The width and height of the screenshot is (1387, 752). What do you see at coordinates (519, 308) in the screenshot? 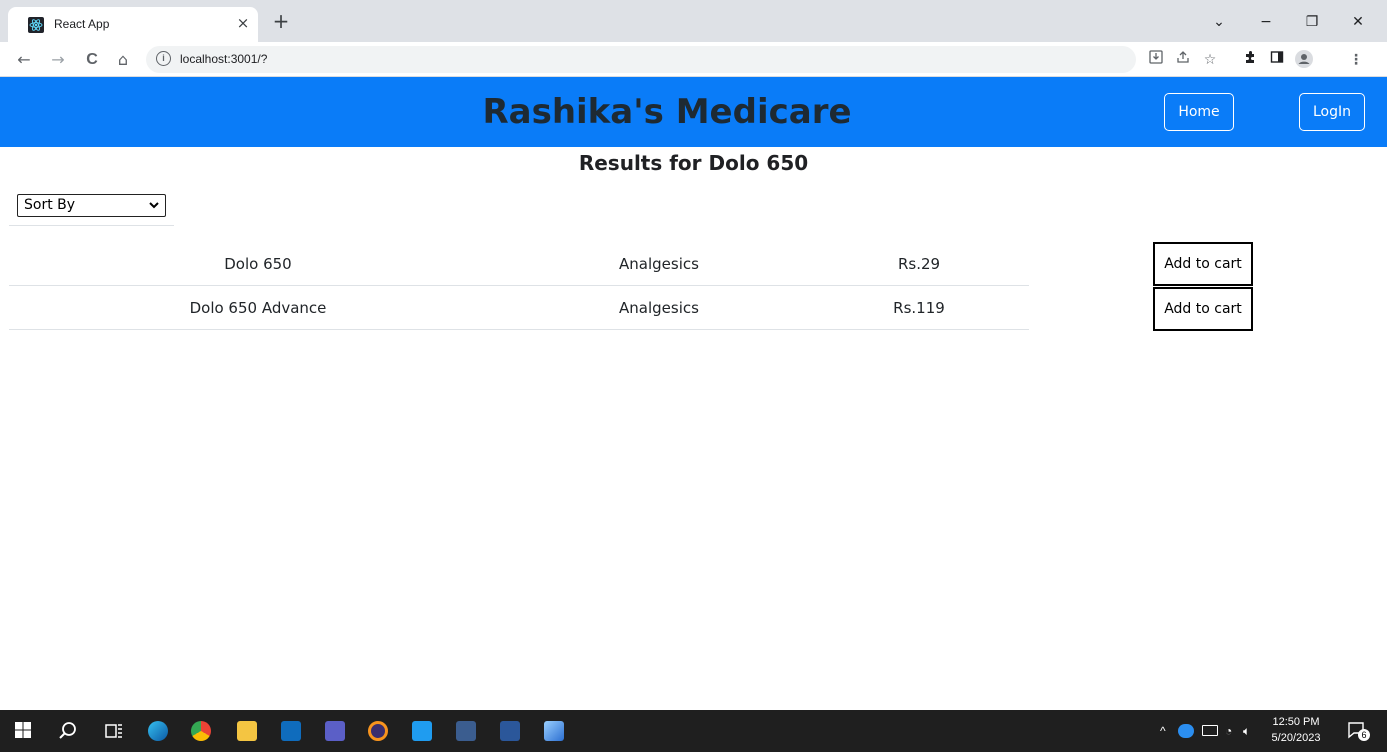
I see `table-row: Dolo 650 Advance Analgesics Rs.119` at bounding box center [519, 308].